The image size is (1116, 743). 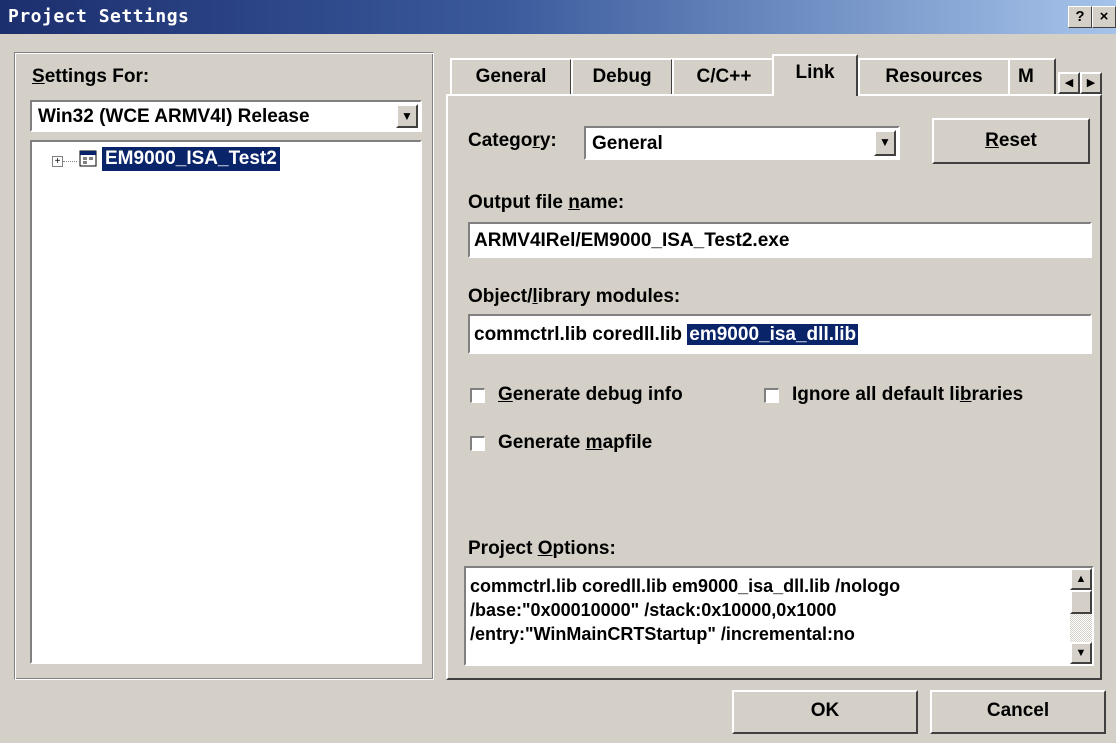 I want to click on tab-link: Link, so click(x=815, y=75).